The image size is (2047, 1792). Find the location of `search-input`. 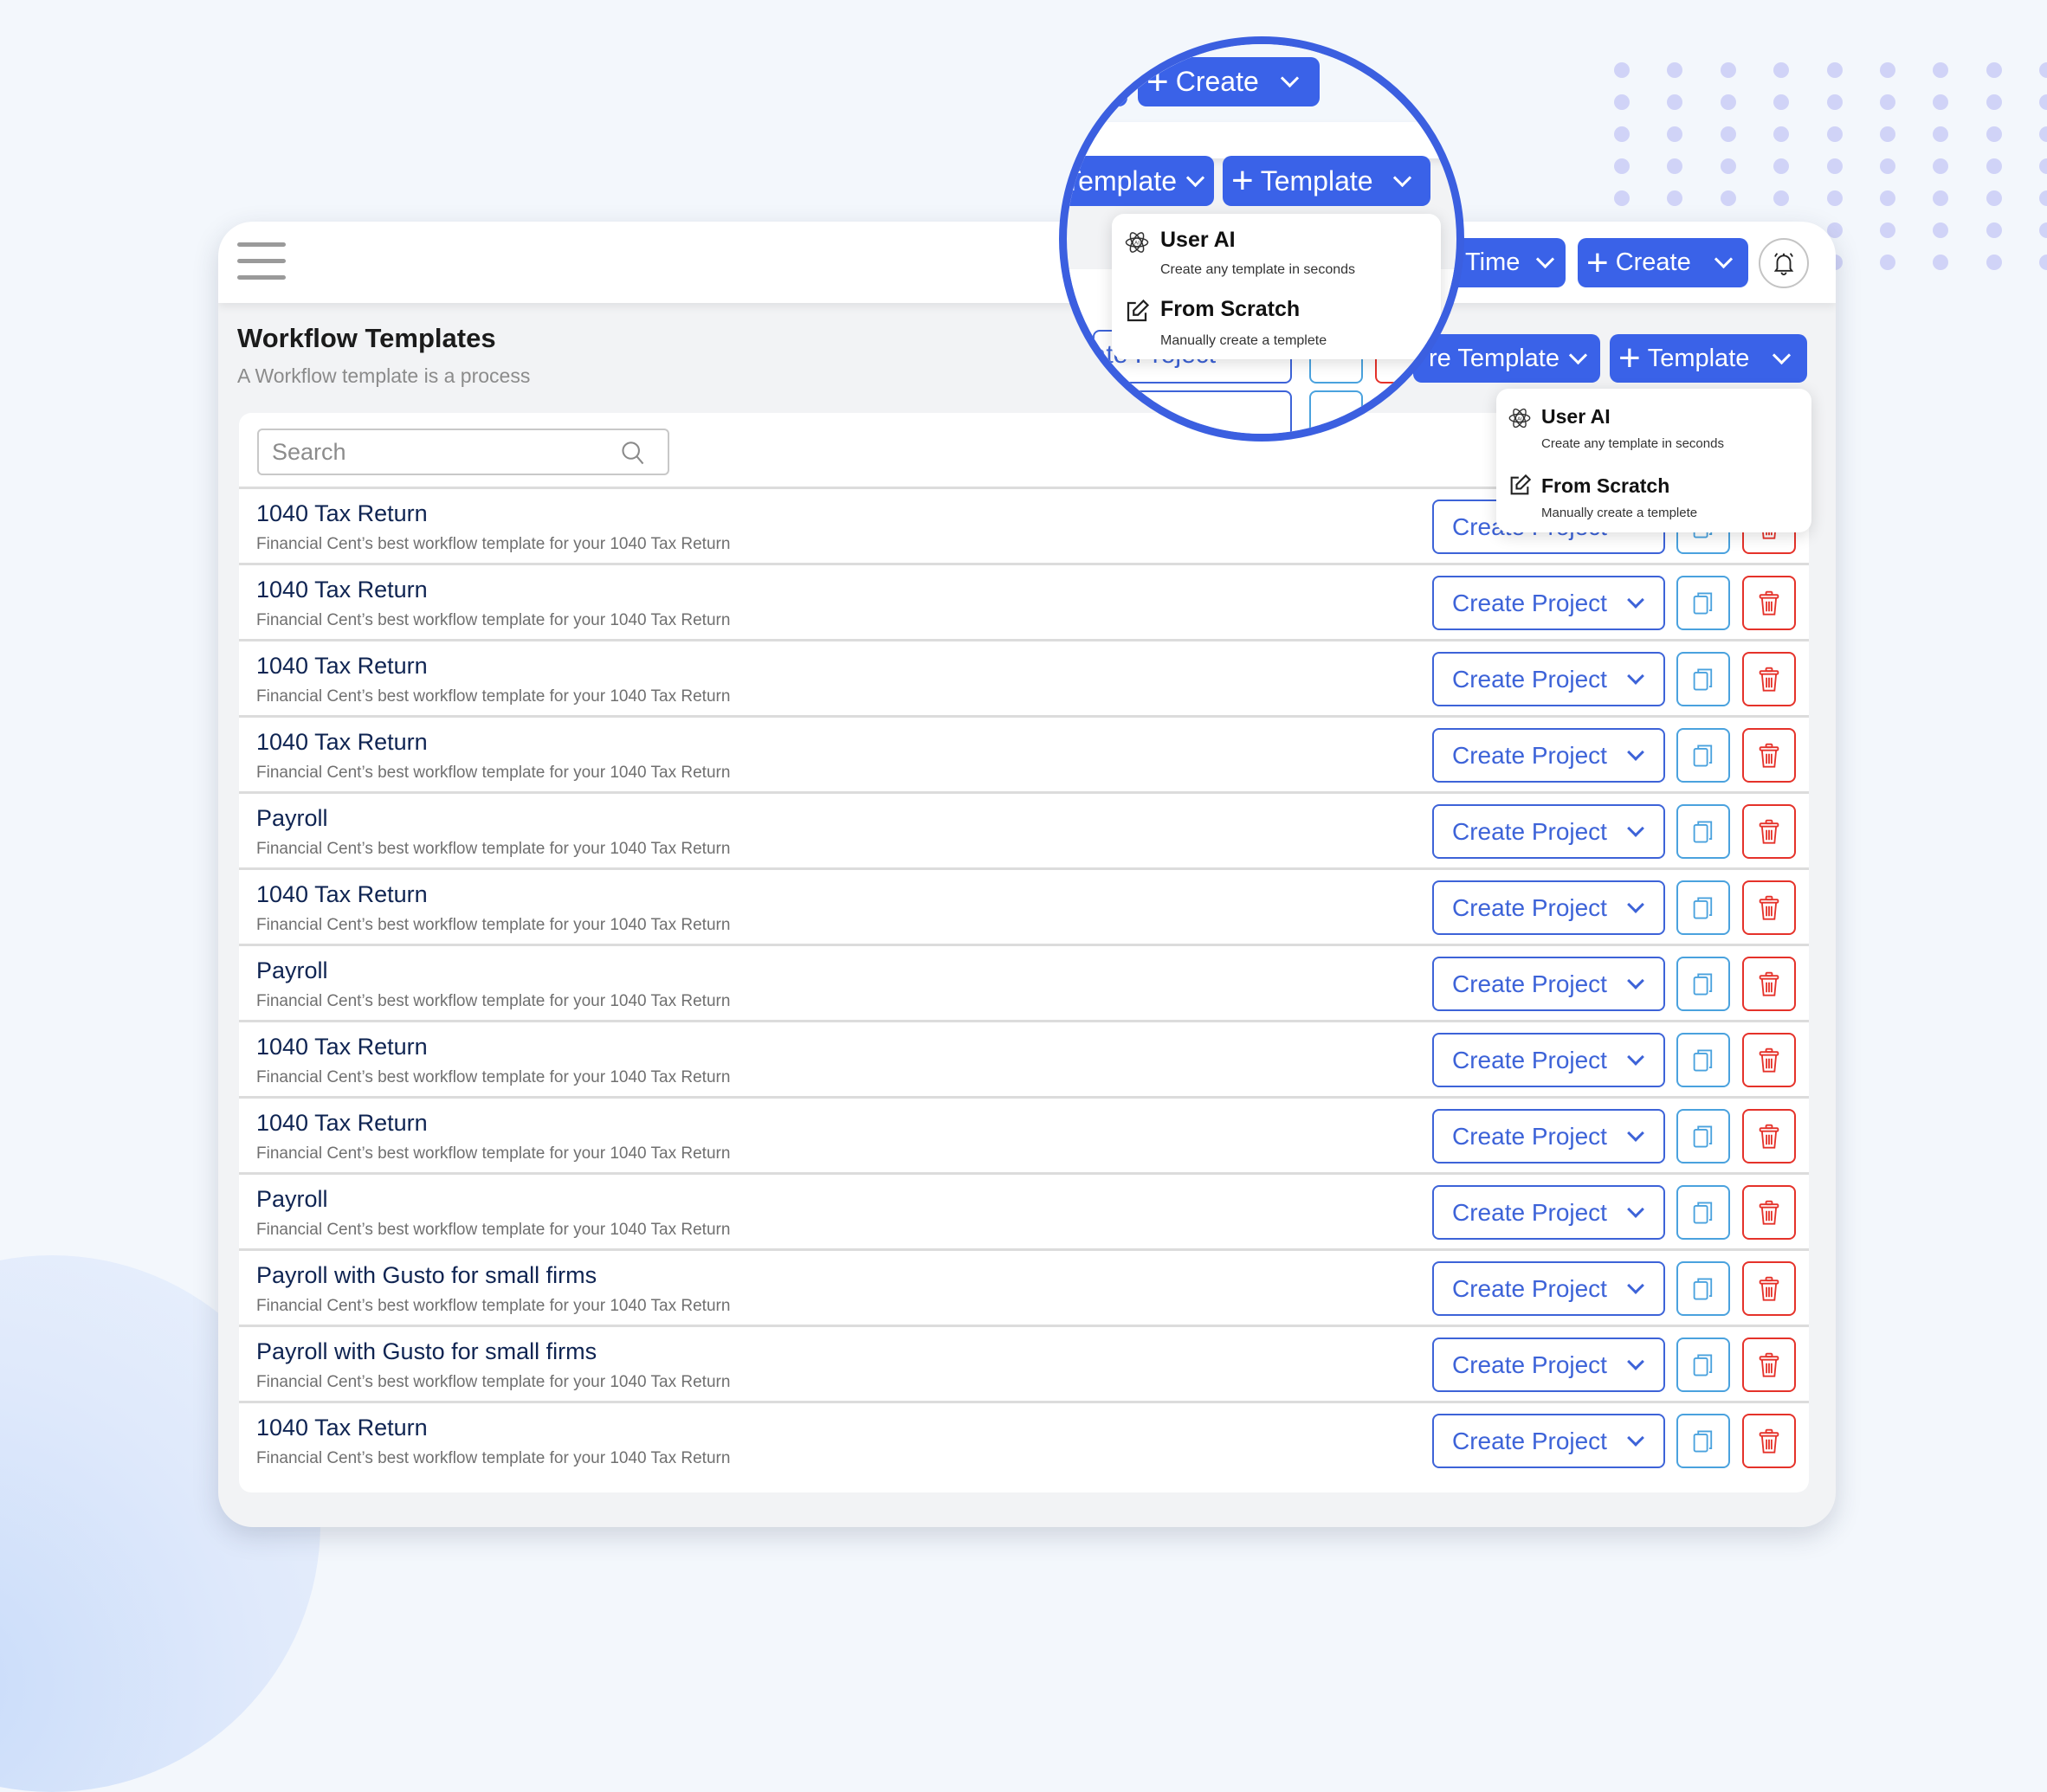

search-input is located at coordinates (437, 452).